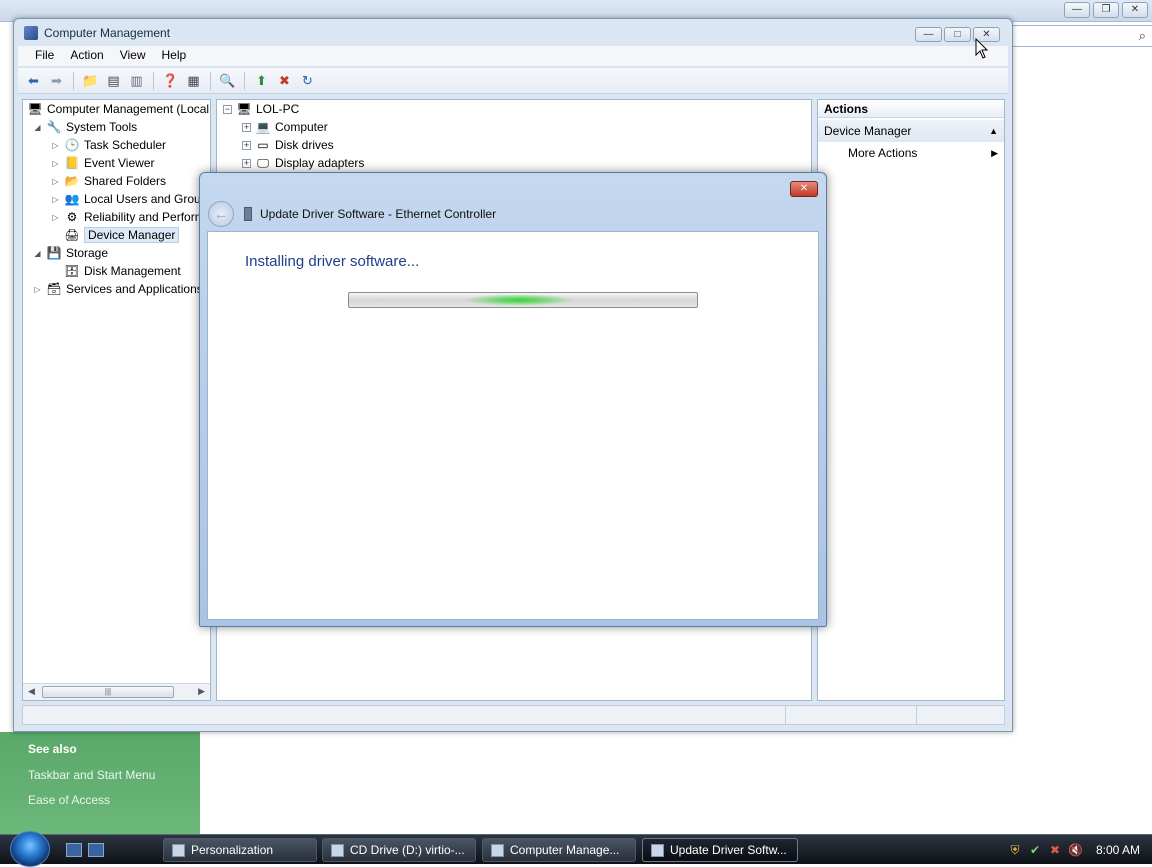 The height and width of the screenshot is (867, 1152). What do you see at coordinates (804, 189) in the screenshot?
I see `dialog-close-button: ✕` at bounding box center [804, 189].